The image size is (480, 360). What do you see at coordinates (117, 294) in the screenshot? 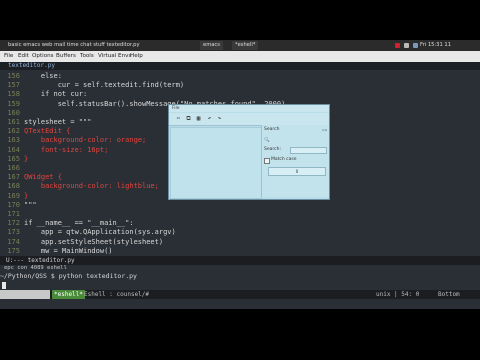
I see `modeline-mode: Eshell : counsel/#` at bounding box center [117, 294].